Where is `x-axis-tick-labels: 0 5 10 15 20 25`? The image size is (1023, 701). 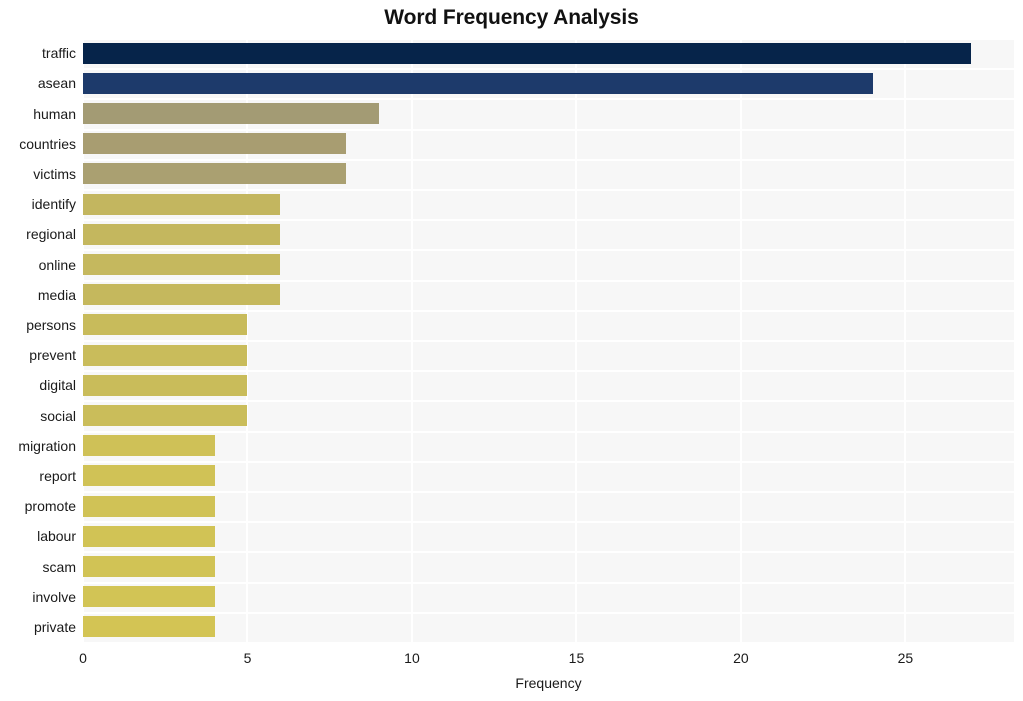 x-axis-tick-labels: 0 5 10 15 20 25 is located at coordinates (511, 660).